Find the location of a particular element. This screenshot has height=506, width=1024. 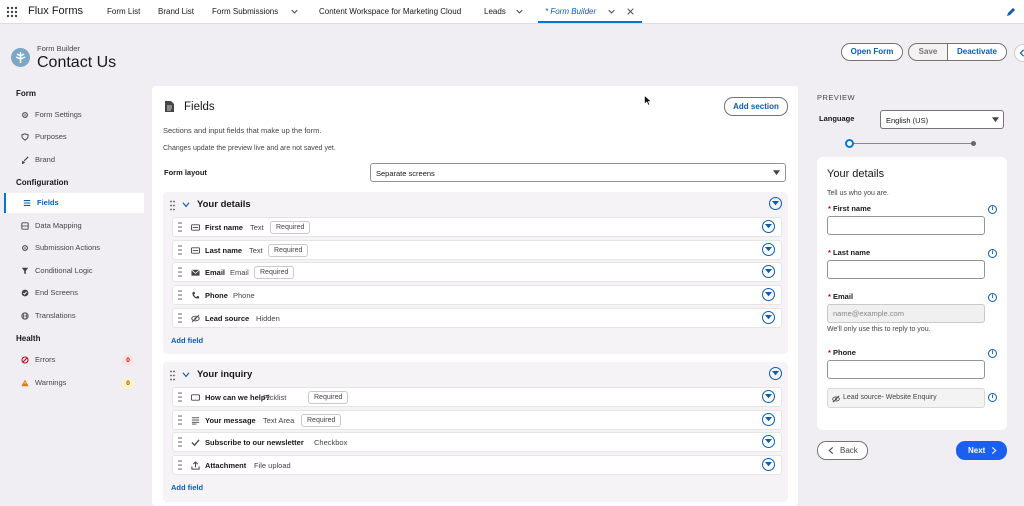

sidebar-item-errors: Errors 0 is located at coordinates (74, 360).